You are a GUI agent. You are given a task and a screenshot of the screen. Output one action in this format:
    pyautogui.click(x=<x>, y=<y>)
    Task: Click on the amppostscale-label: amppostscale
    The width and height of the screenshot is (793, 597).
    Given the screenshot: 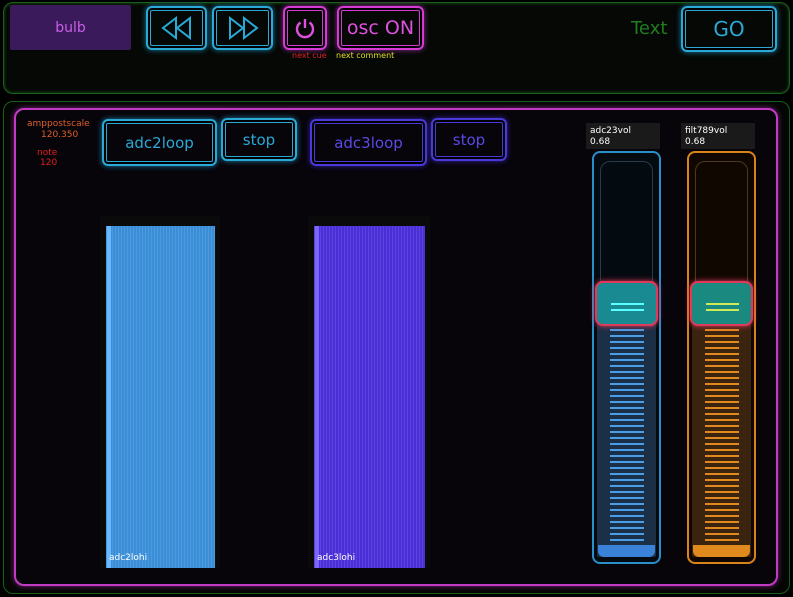 What is the action you would take?
    pyautogui.click(x=58, y=124)
    